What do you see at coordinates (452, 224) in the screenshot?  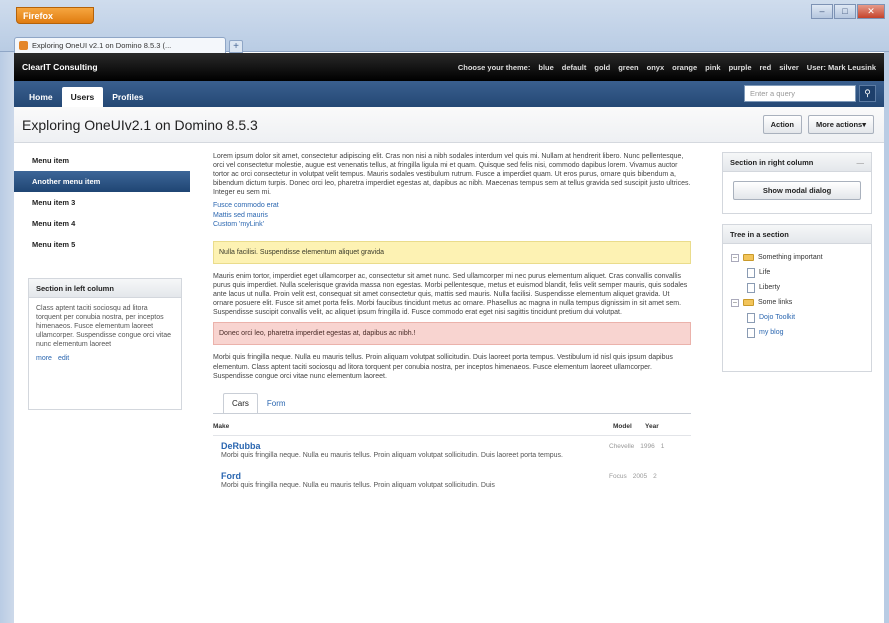 I see `content-link-3: Custom 'myLink'` at bounding box center [452, 224].